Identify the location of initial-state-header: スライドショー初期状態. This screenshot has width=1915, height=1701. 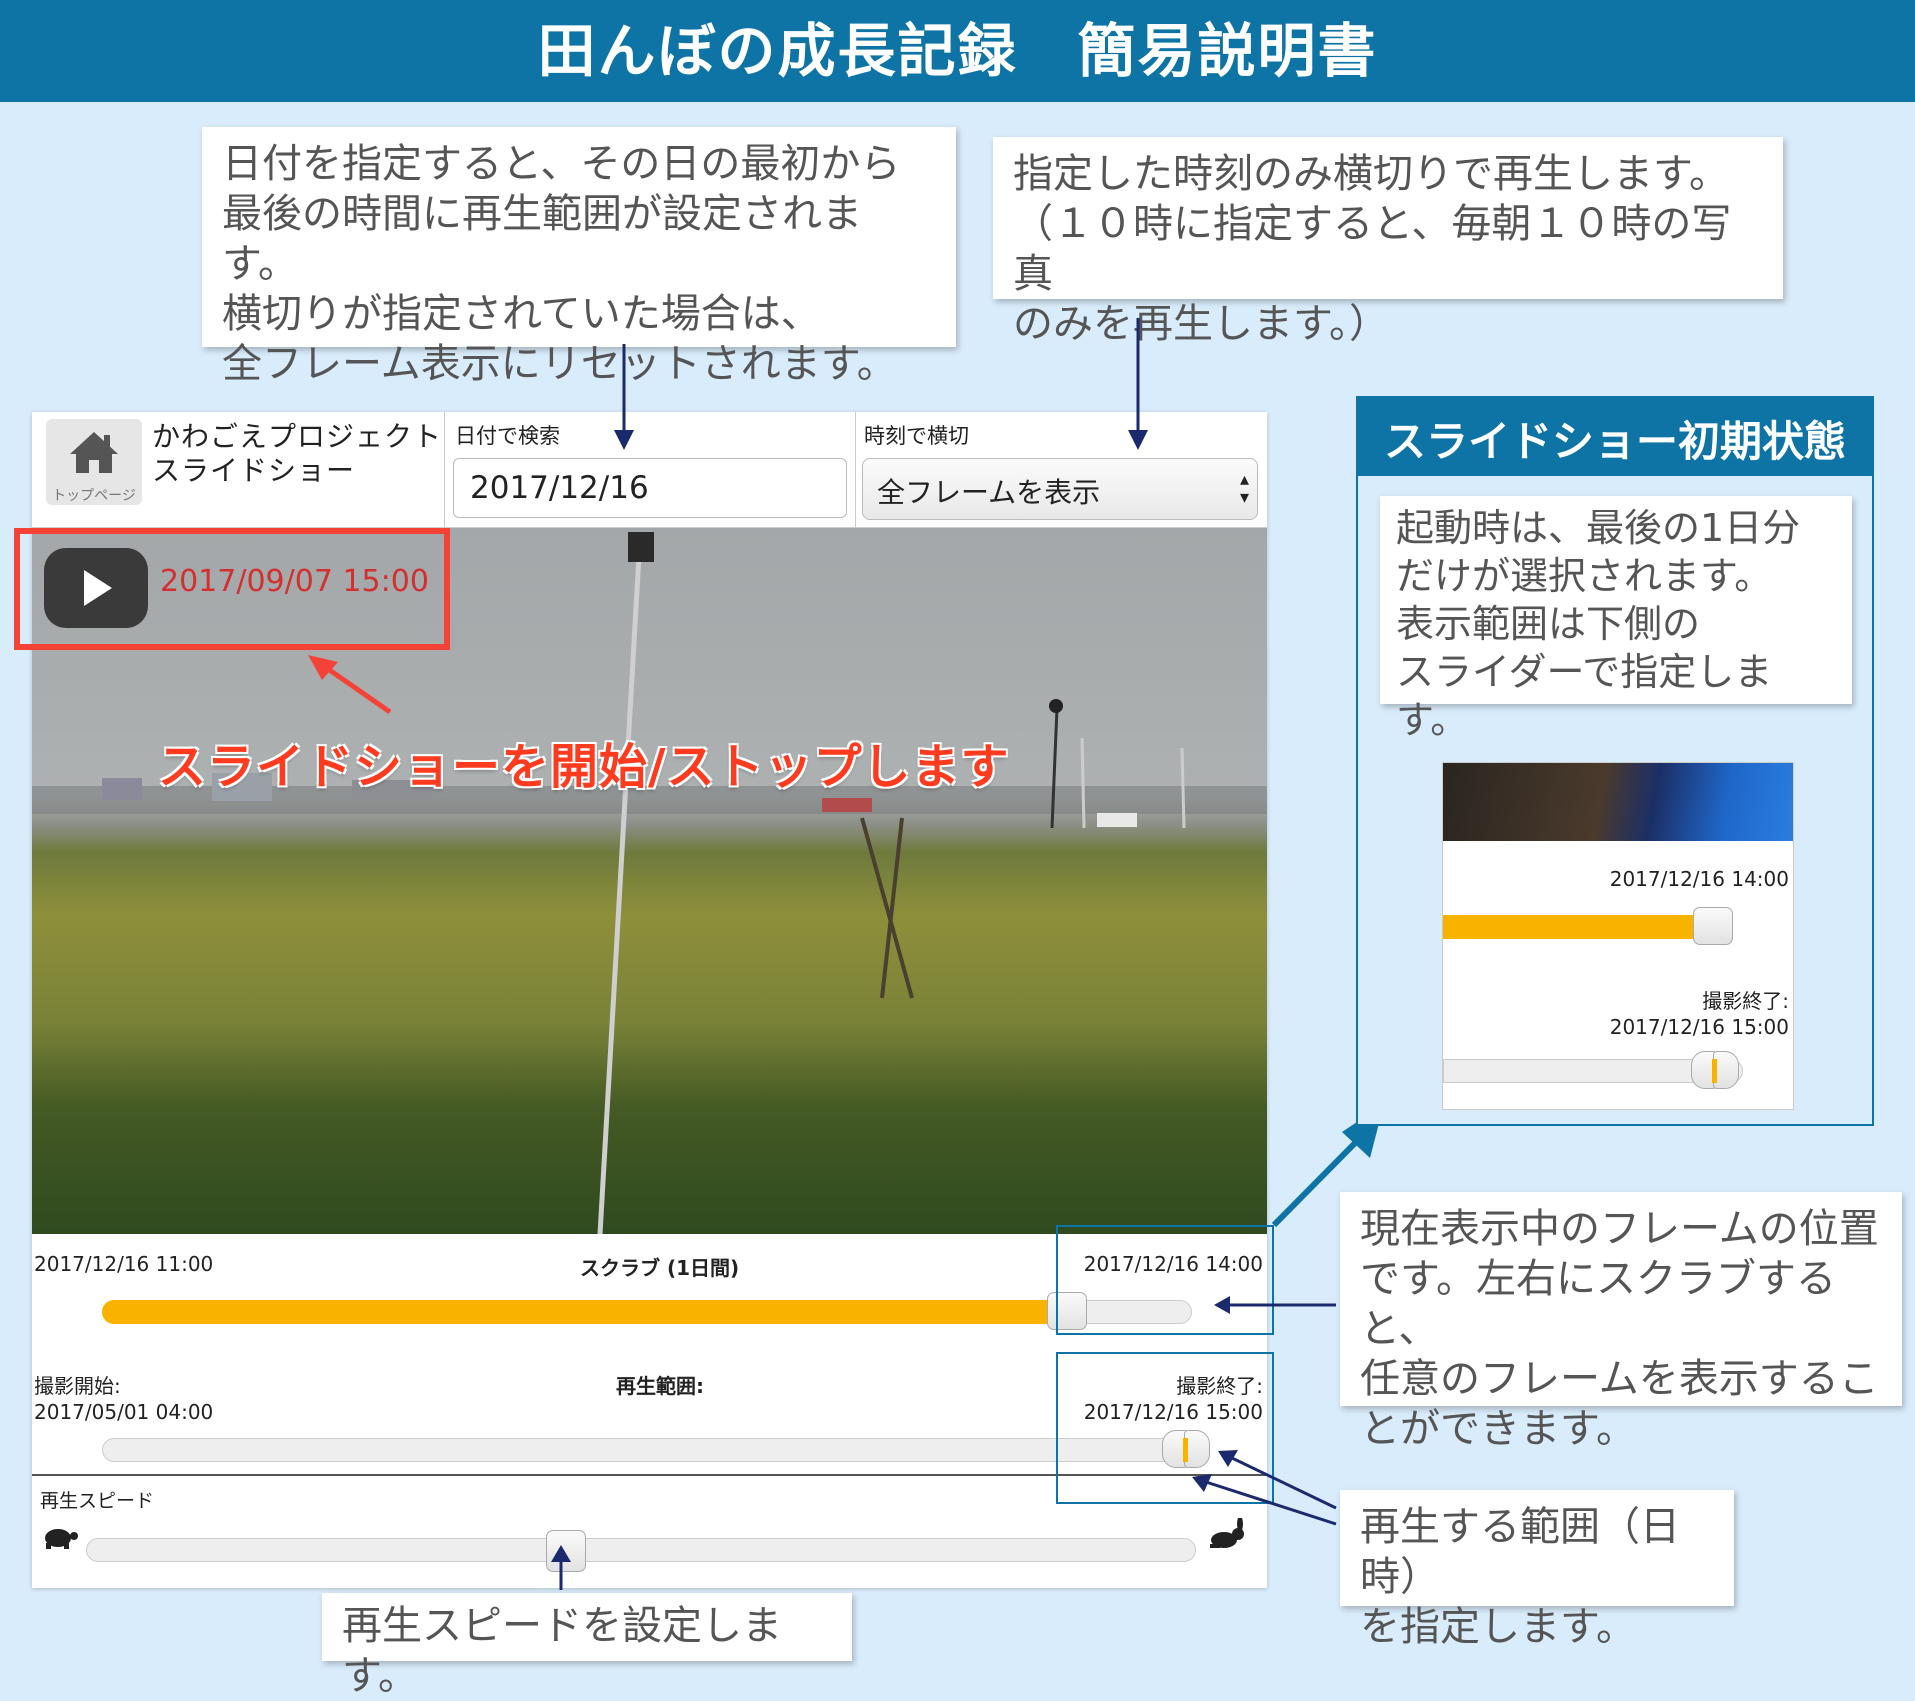
(1615, 437).